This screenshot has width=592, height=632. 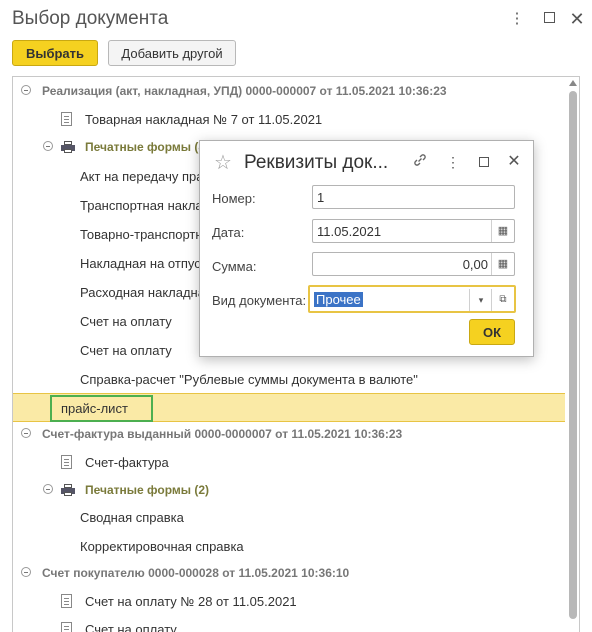 I want to click on sum-field: 0,00 ▦, so click(x=413, y=264).